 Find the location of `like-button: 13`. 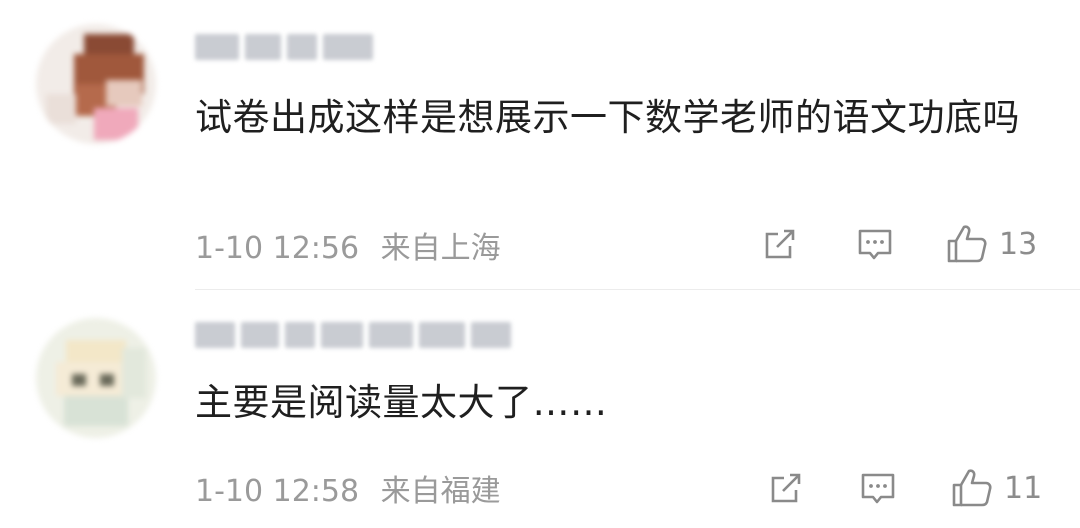

like-button: 13 is located at coordinates (991, 244).